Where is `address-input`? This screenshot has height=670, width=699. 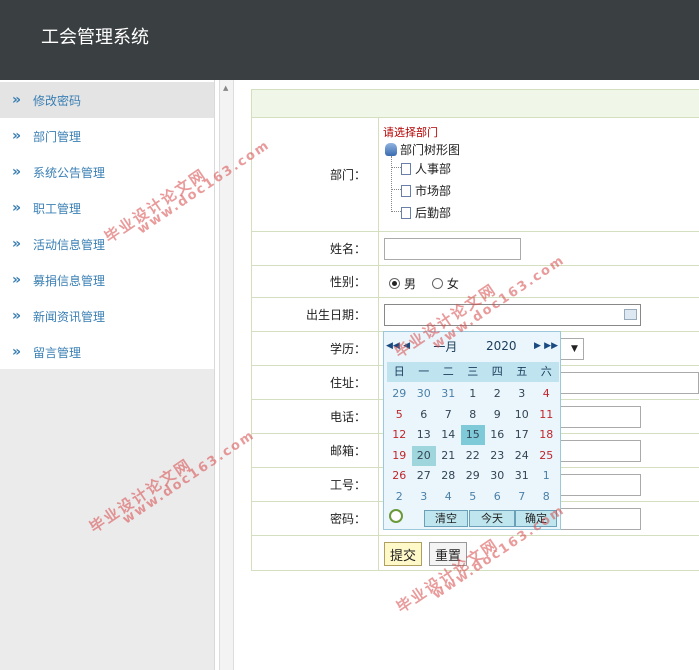
address-input is located at coordinates (624, 383).